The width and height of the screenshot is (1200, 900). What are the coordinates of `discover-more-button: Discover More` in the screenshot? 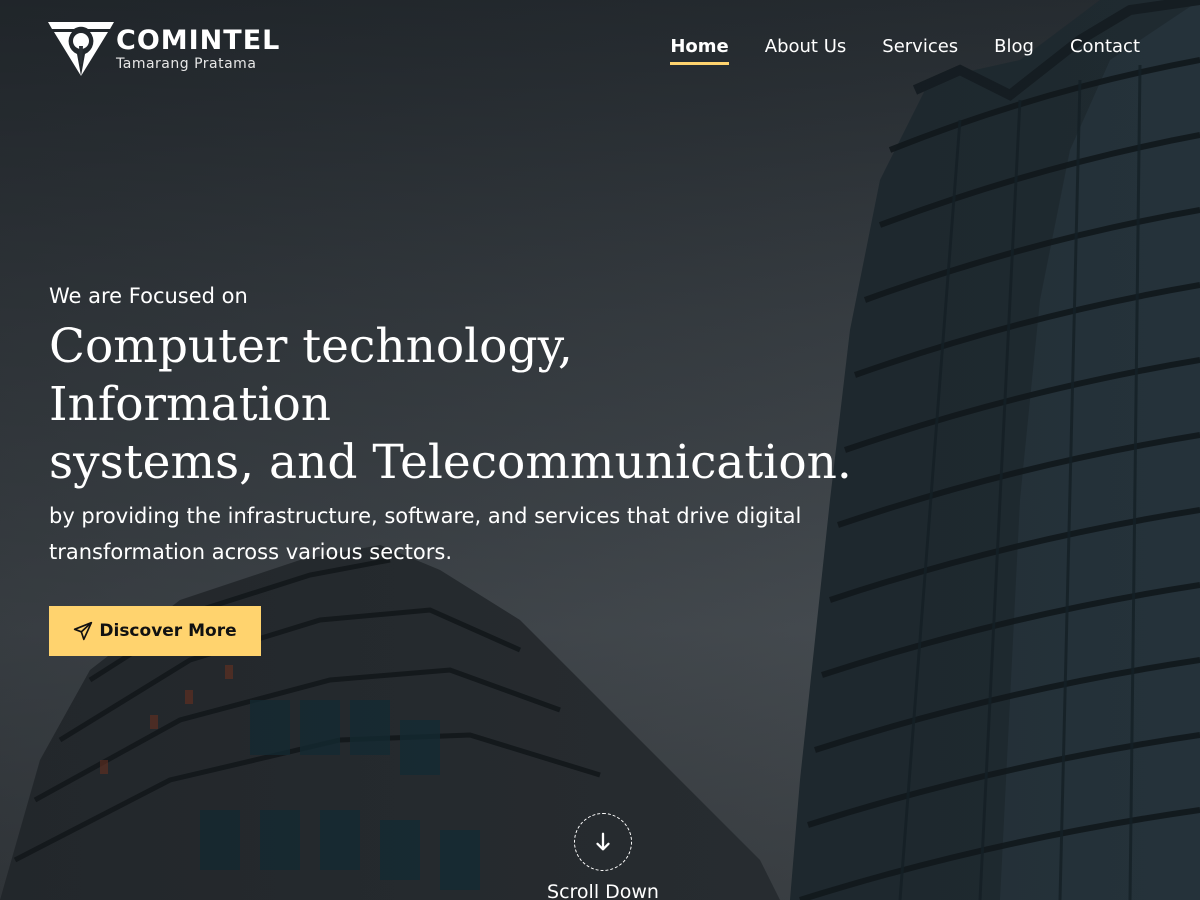 It's located at (155, 631).